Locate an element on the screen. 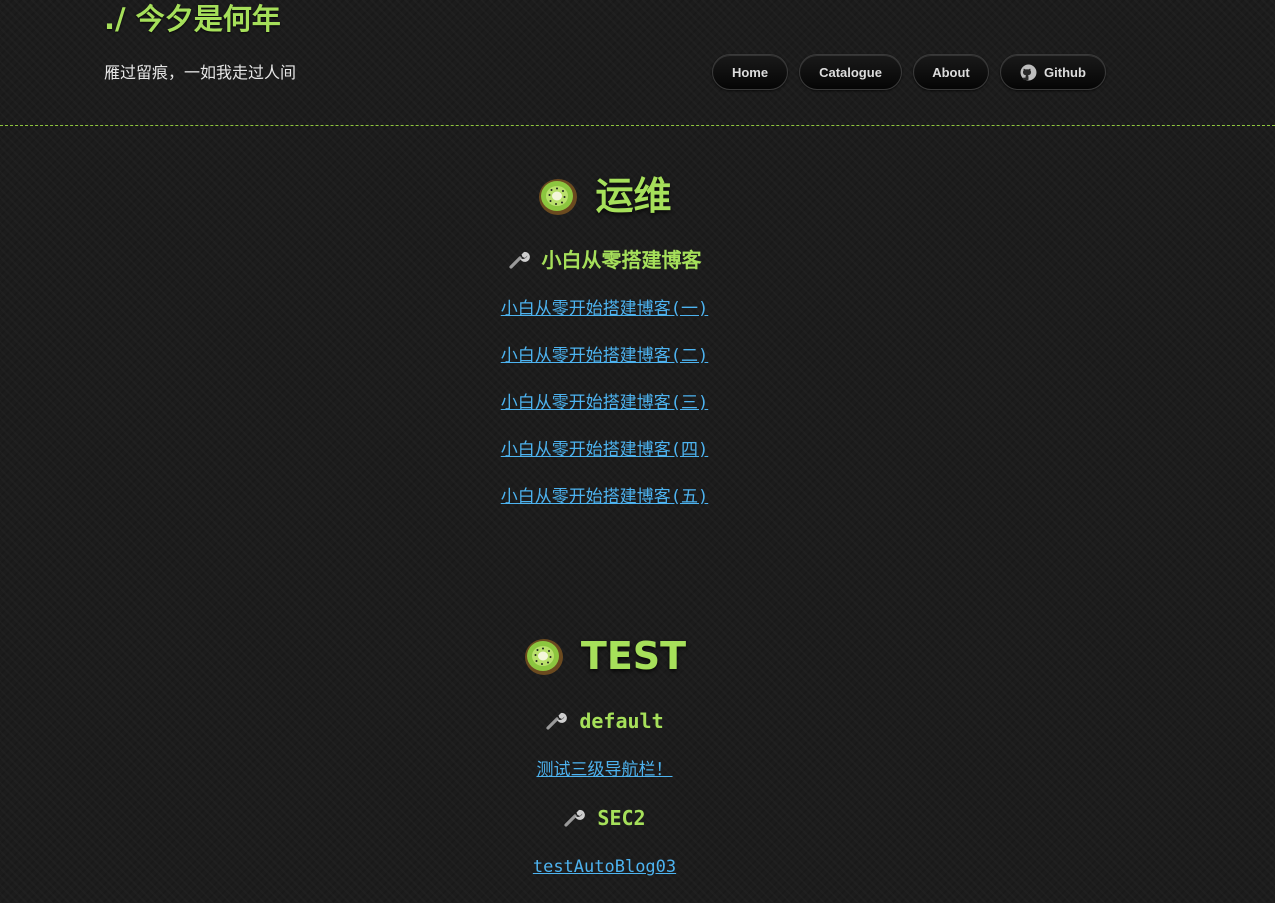  post-link-item: 测试三级导航栏！ is located at coordinates (604, 770).